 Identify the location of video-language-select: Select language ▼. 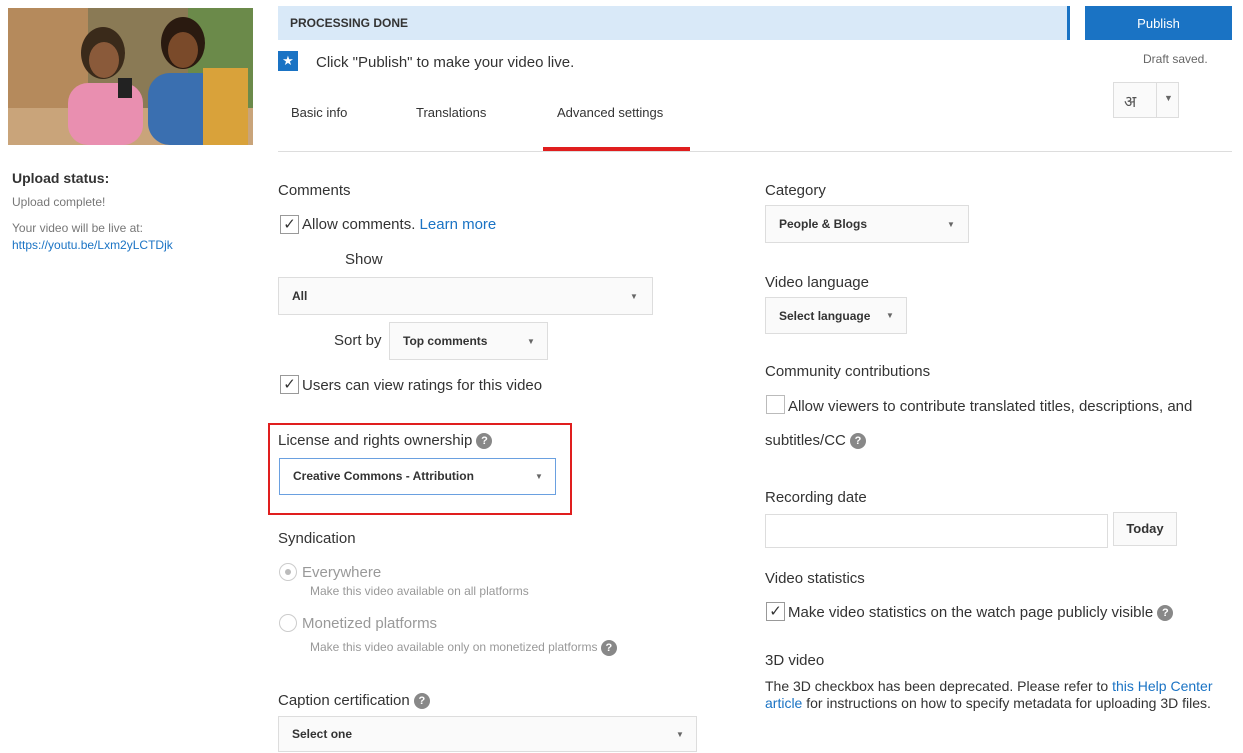
(836, 315).